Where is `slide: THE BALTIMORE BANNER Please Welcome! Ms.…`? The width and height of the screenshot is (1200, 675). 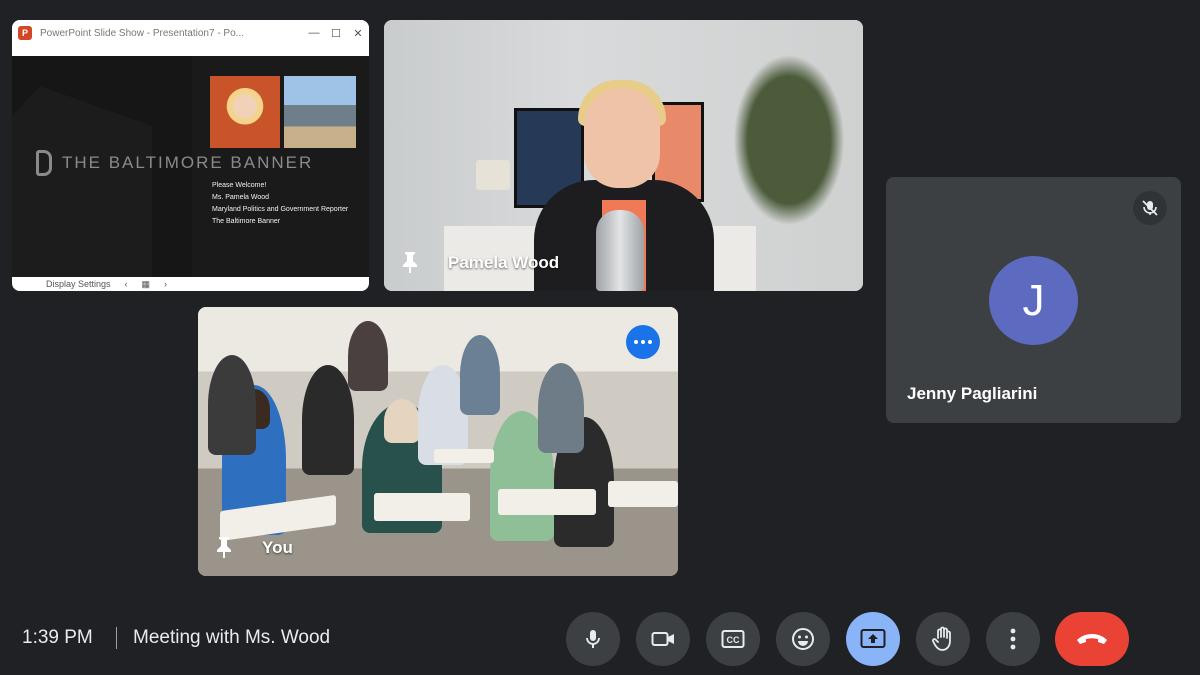
slide: THE BALTIMORE BANNER Please Welcome! Ms.… is located at coordinates (190, 171).